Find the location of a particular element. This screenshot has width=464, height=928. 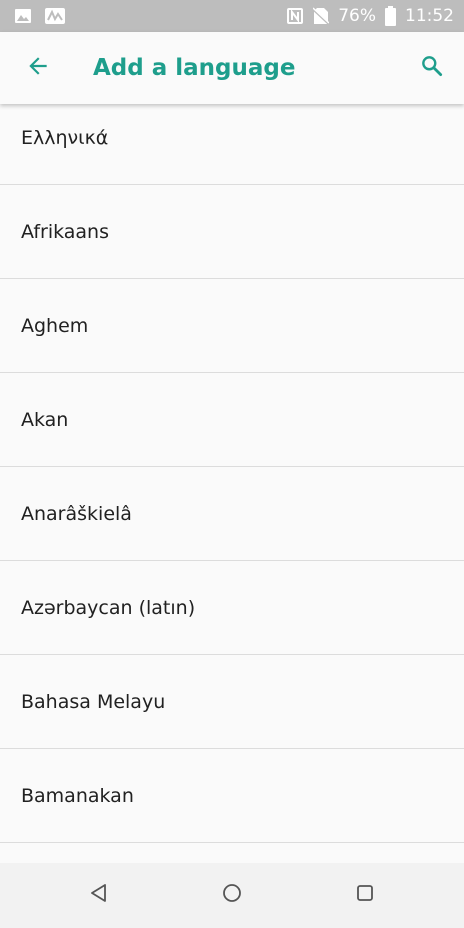

no-sim-icon is located at coordinates (321, 16).